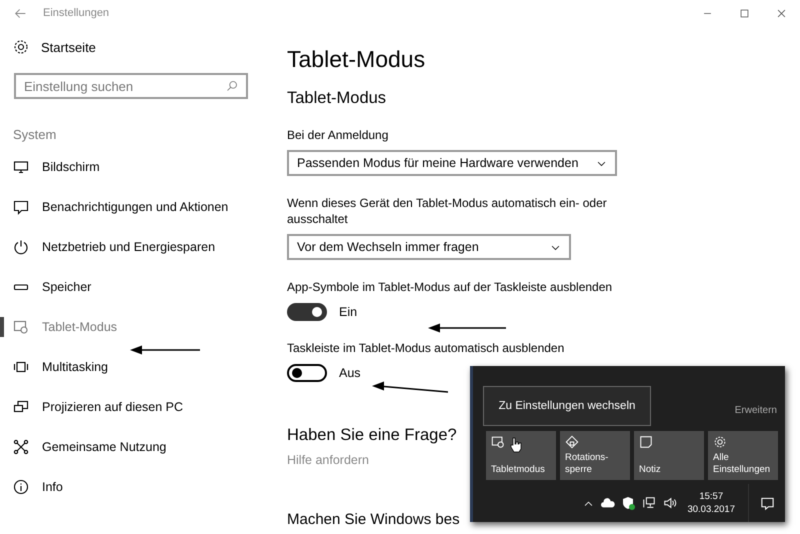 This screenshot has width=800, height=534. I want to click on section-title: Machen Sie Windows bes, so click(373, 519).